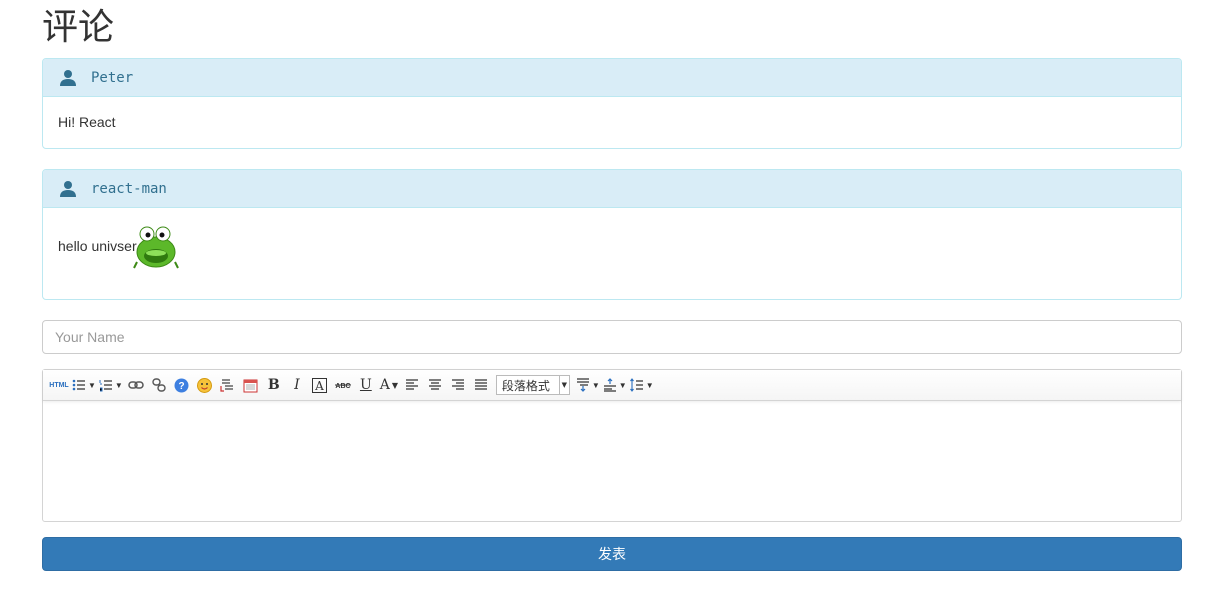  What do you see at coordinates (525, 385) in the screenshot?
I see `paragraph-format-label: 段落格式` at bounding box center [525, 385].